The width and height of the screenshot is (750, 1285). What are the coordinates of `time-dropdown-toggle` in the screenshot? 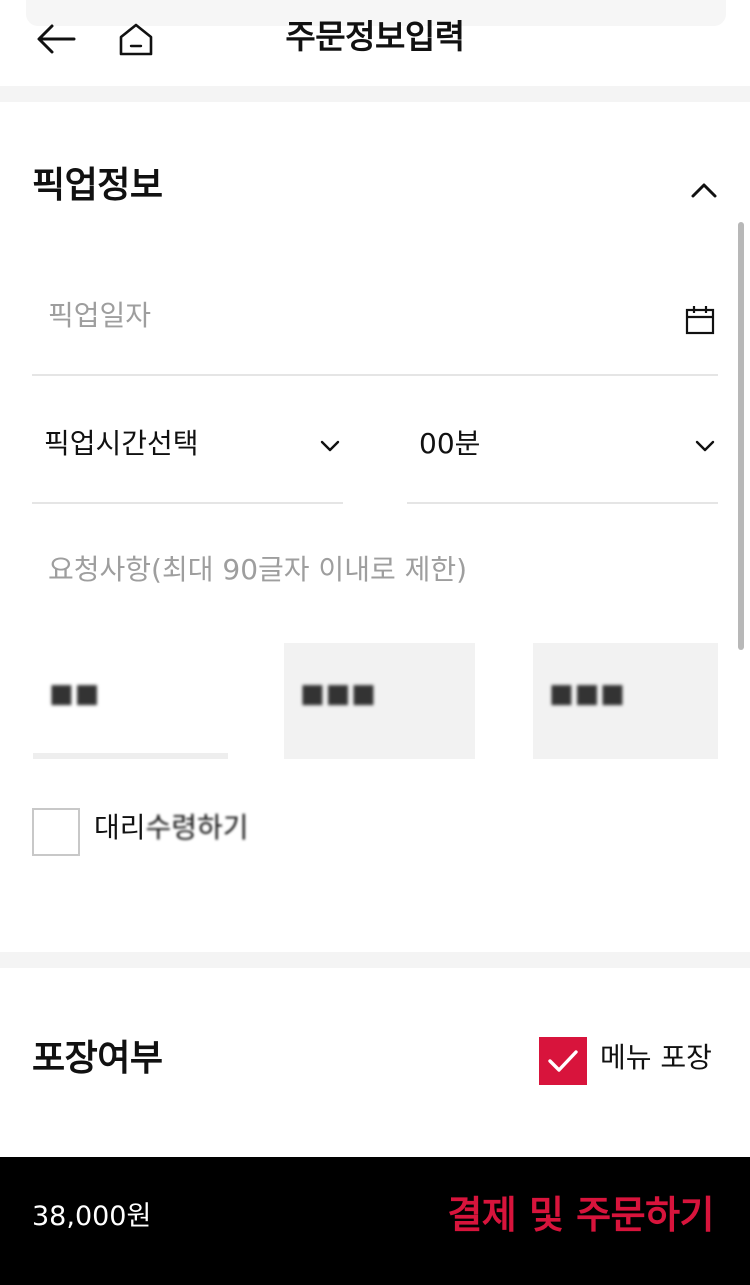 It's located at (330, 446).